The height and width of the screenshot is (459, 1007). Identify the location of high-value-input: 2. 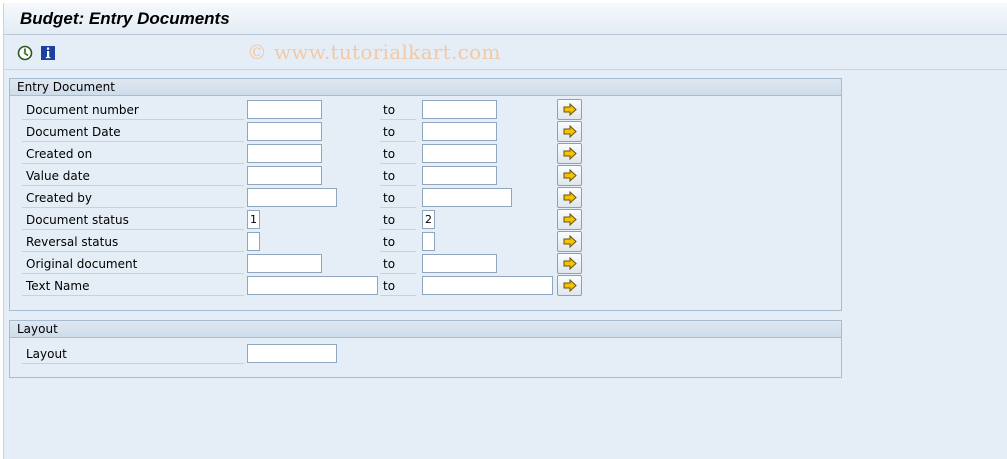
(428, 219).